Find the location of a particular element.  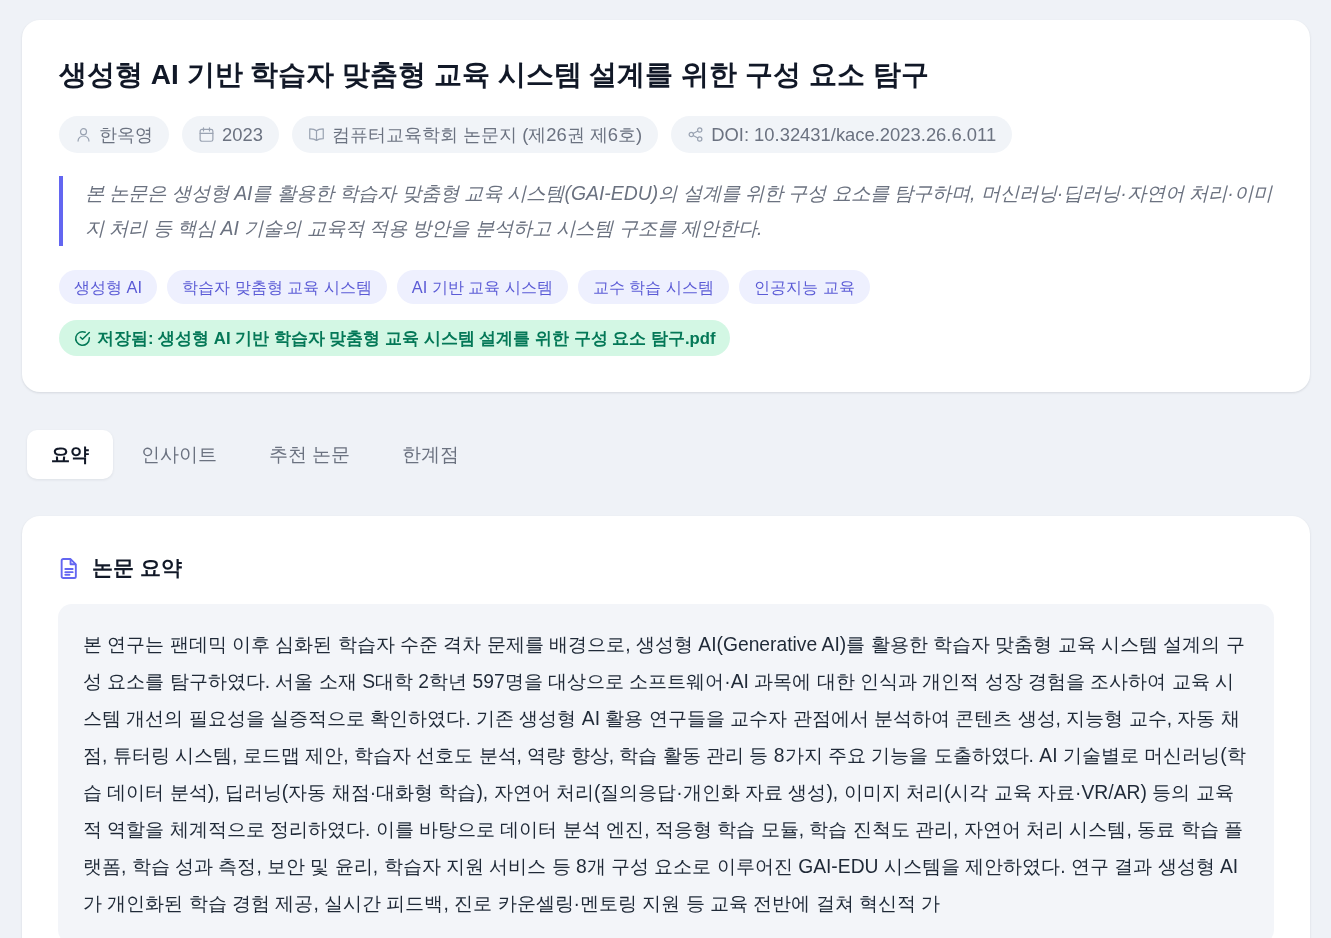

check-circle-icon is located at coordinates (82, 338).